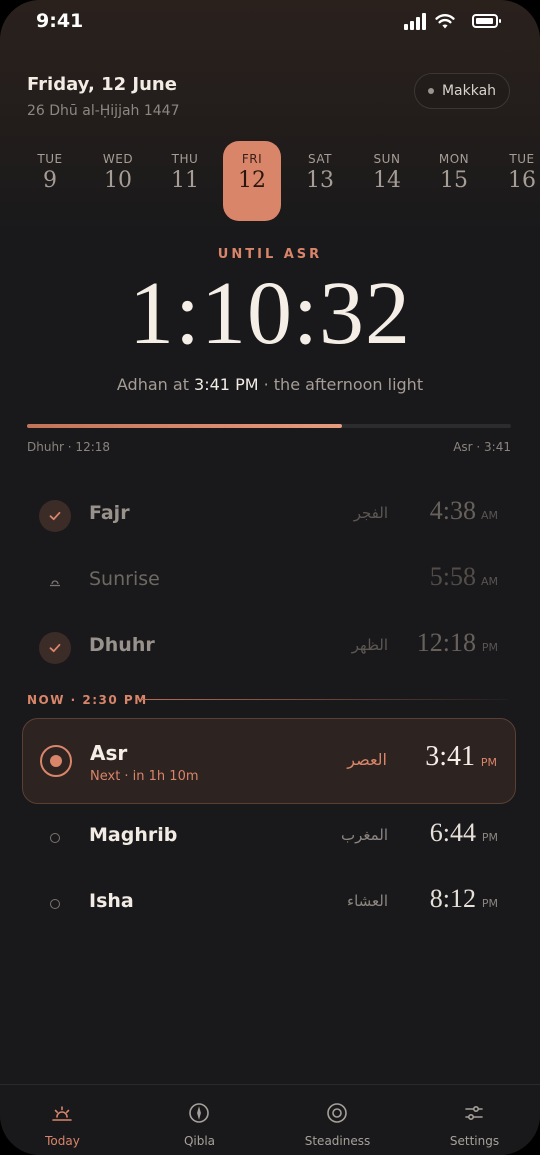 The image size is (540, 1155). Describe the element at coordinates (252, 159) in the screenshot. I see `day-name: FRI` at that location.